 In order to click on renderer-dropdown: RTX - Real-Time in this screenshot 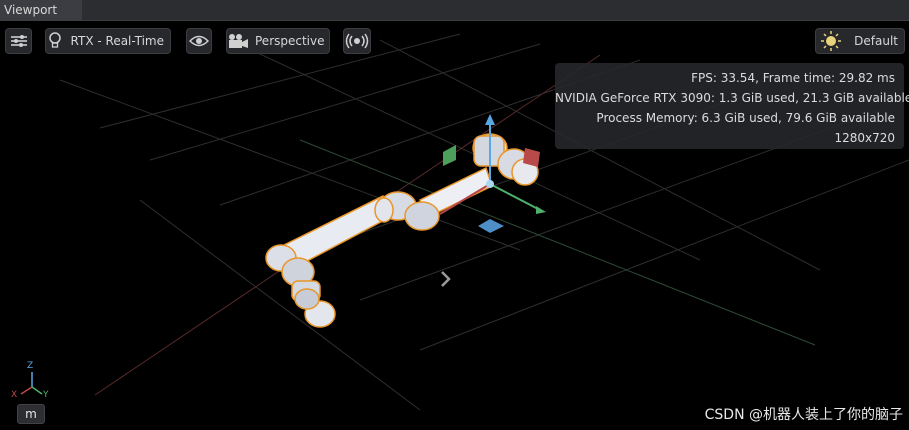, I will do `click(108, 41)`.